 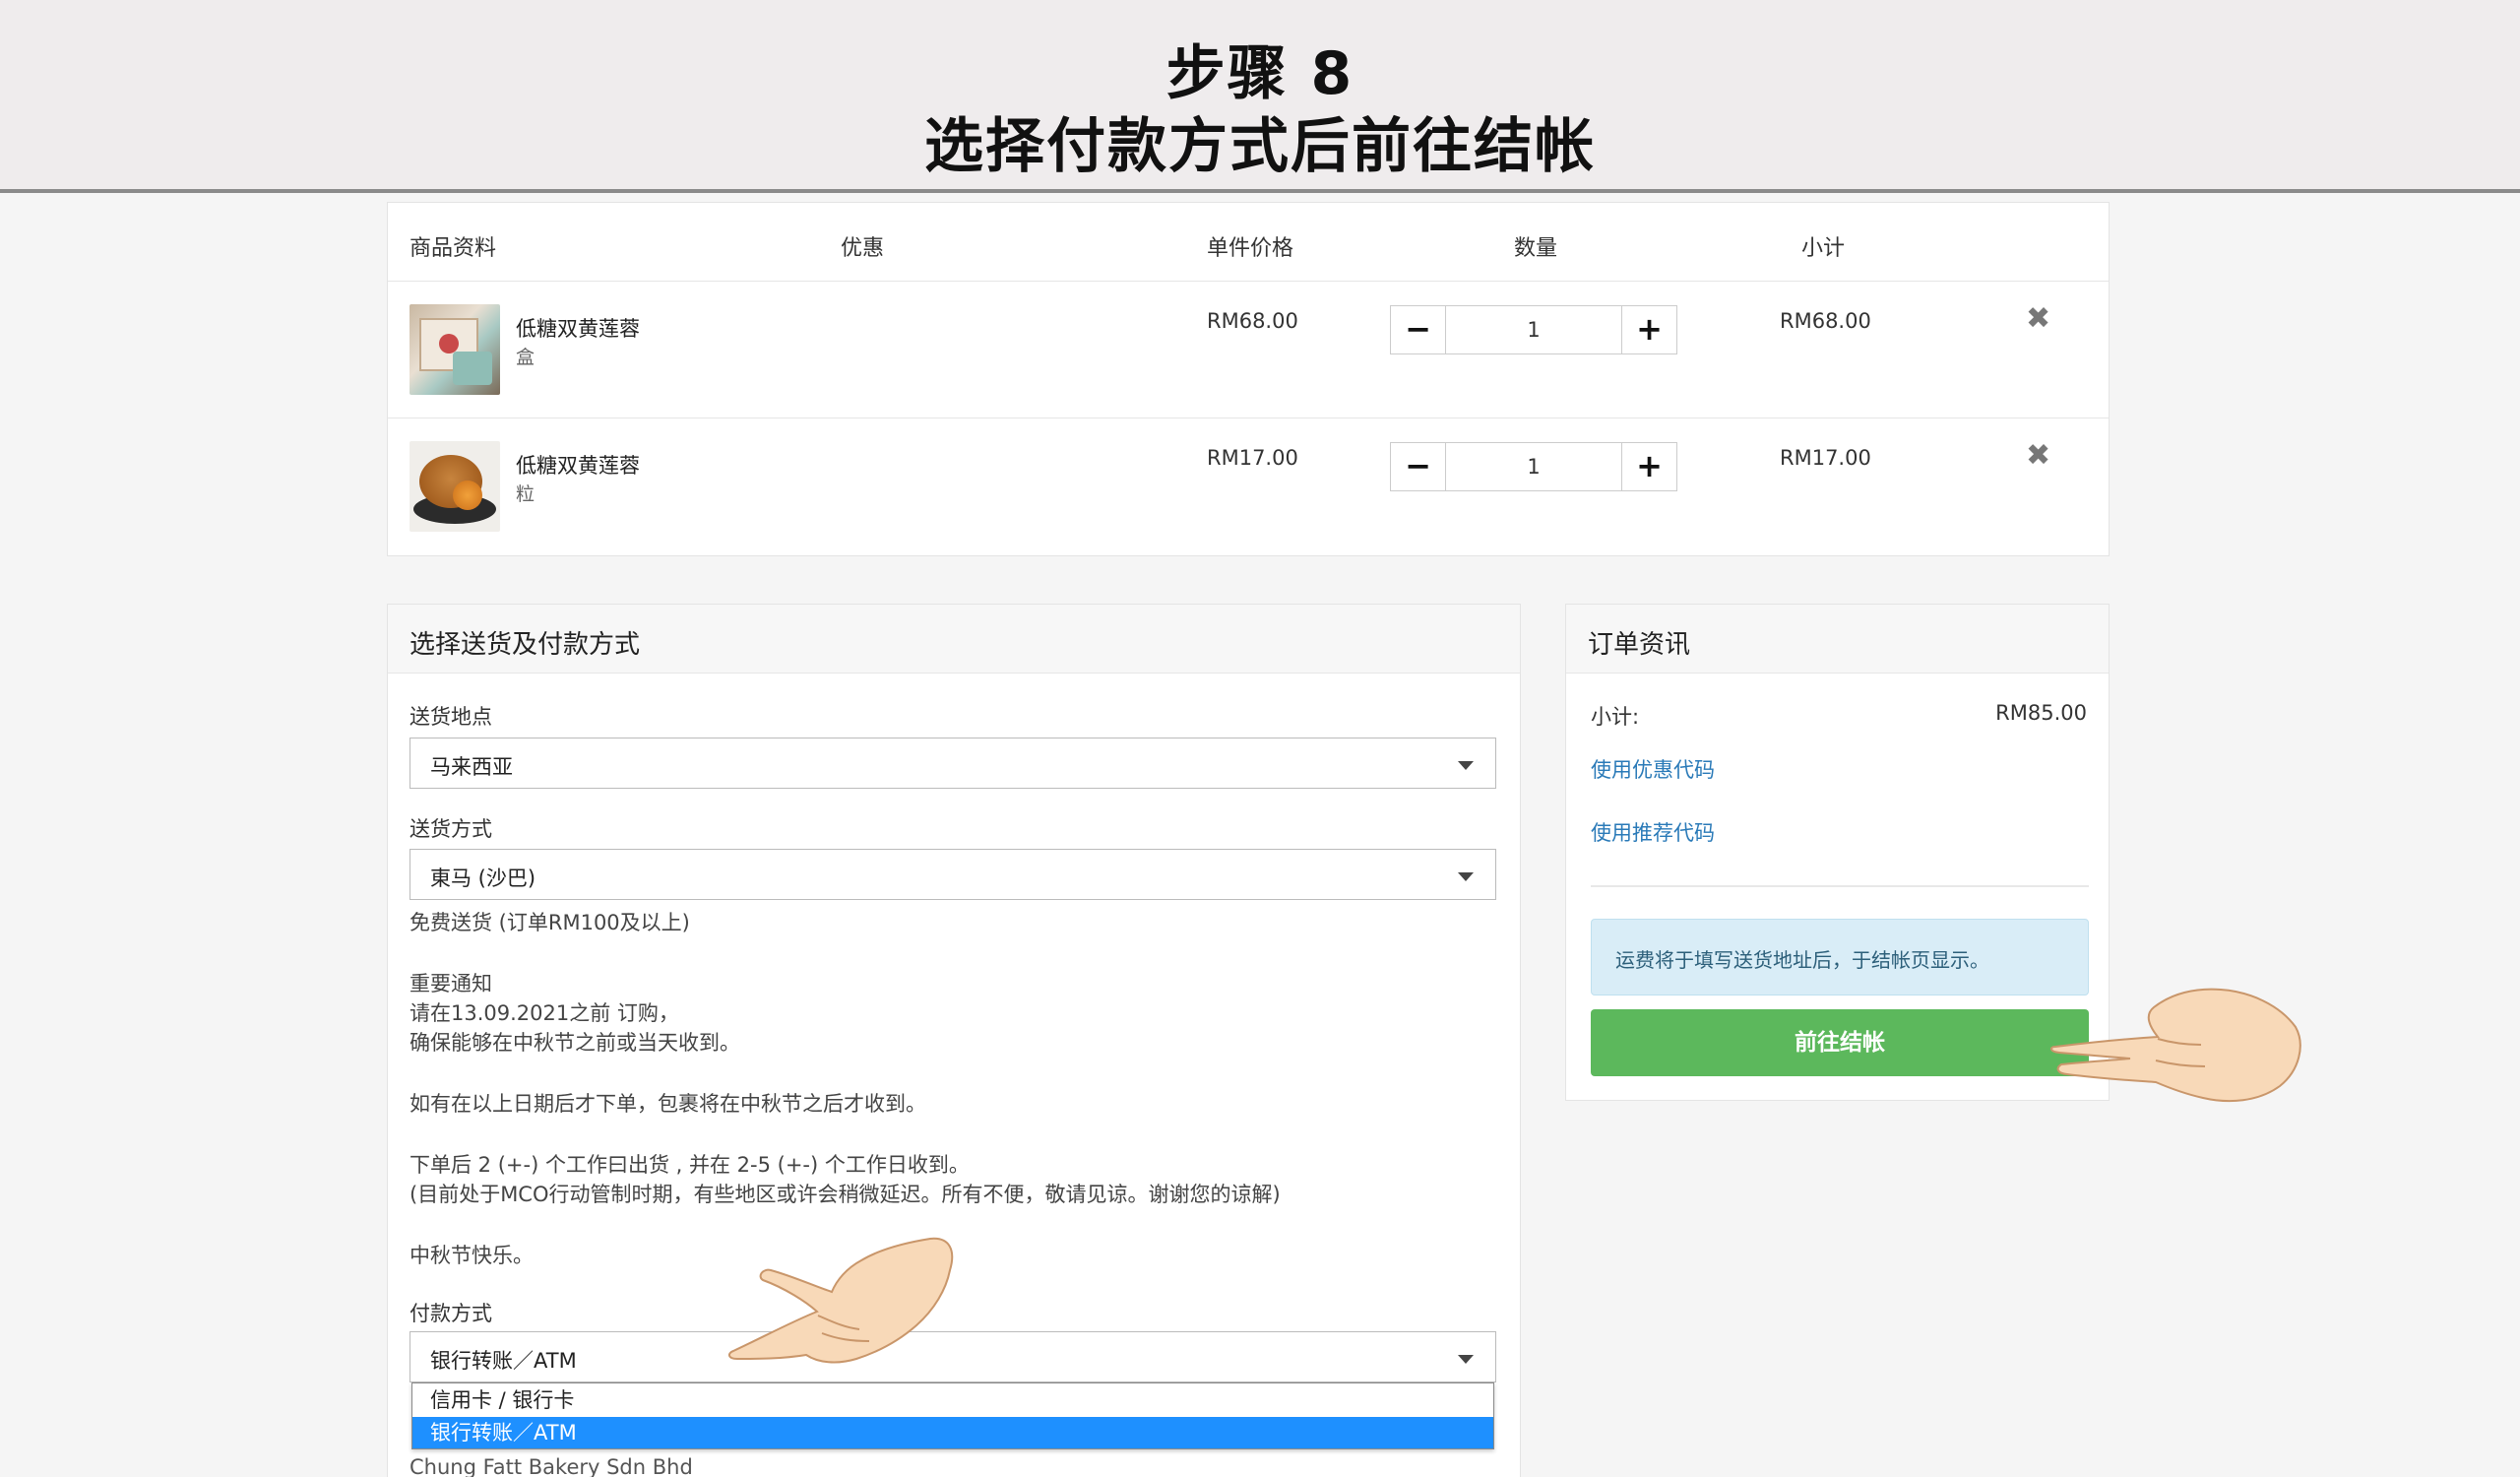 What do you see at coordinates (1837, 639) in the screenshot?
I see `panel-header: 订单资讯` at bounding box center [1837, 639].